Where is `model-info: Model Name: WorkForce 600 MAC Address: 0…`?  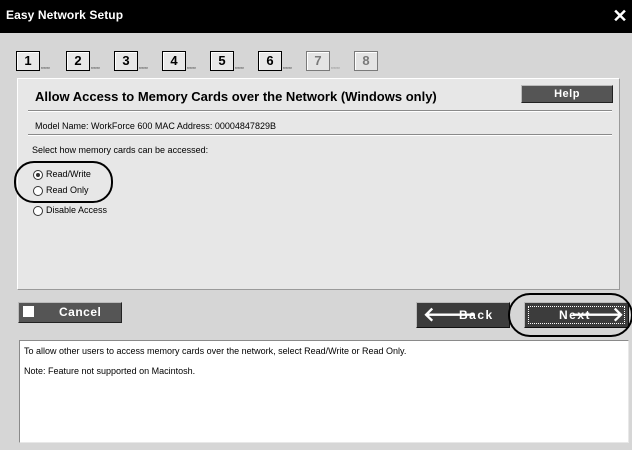 model-info: Model Name: WorkForce 600 MAC Address: 0… is located at coordinates (155, 126).